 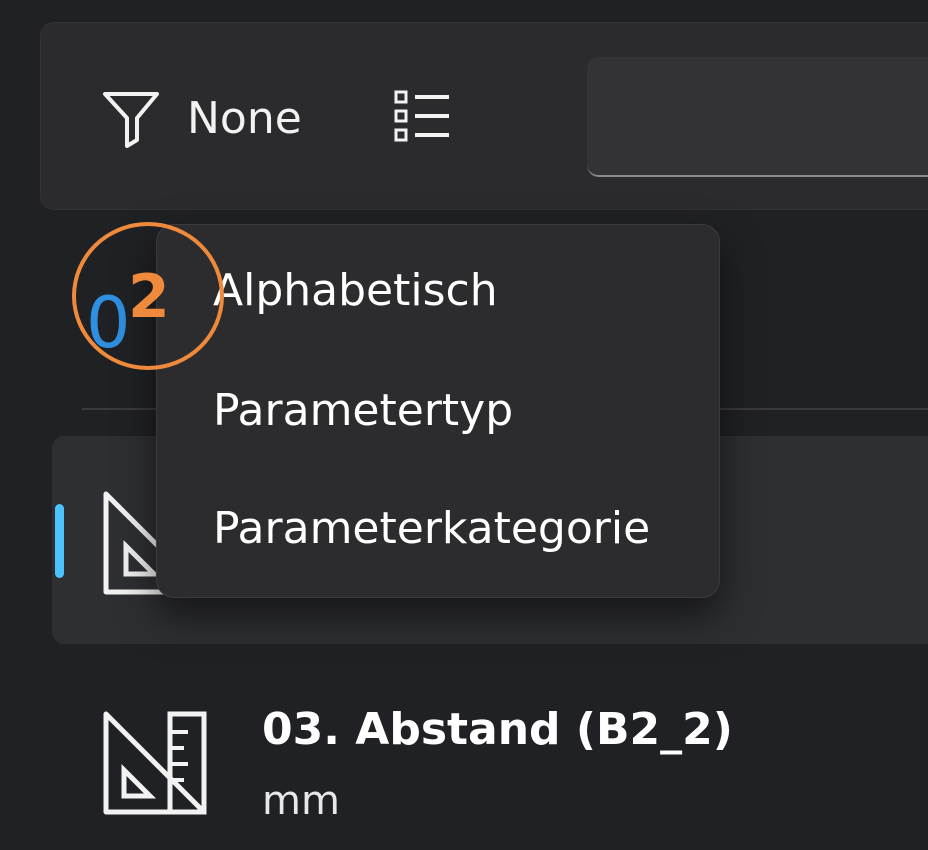 I want to click on search-input, so click(x=757, y=117).